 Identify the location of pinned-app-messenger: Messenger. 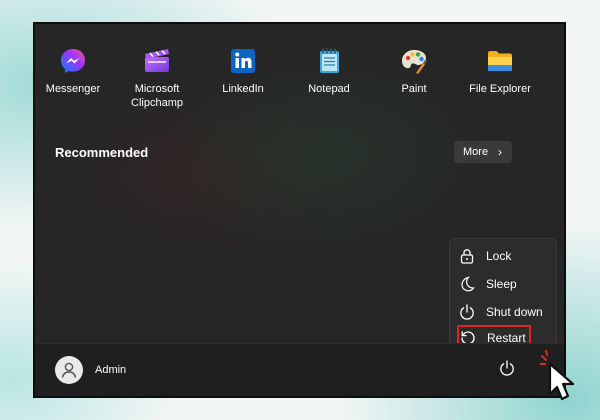
(73, 71).